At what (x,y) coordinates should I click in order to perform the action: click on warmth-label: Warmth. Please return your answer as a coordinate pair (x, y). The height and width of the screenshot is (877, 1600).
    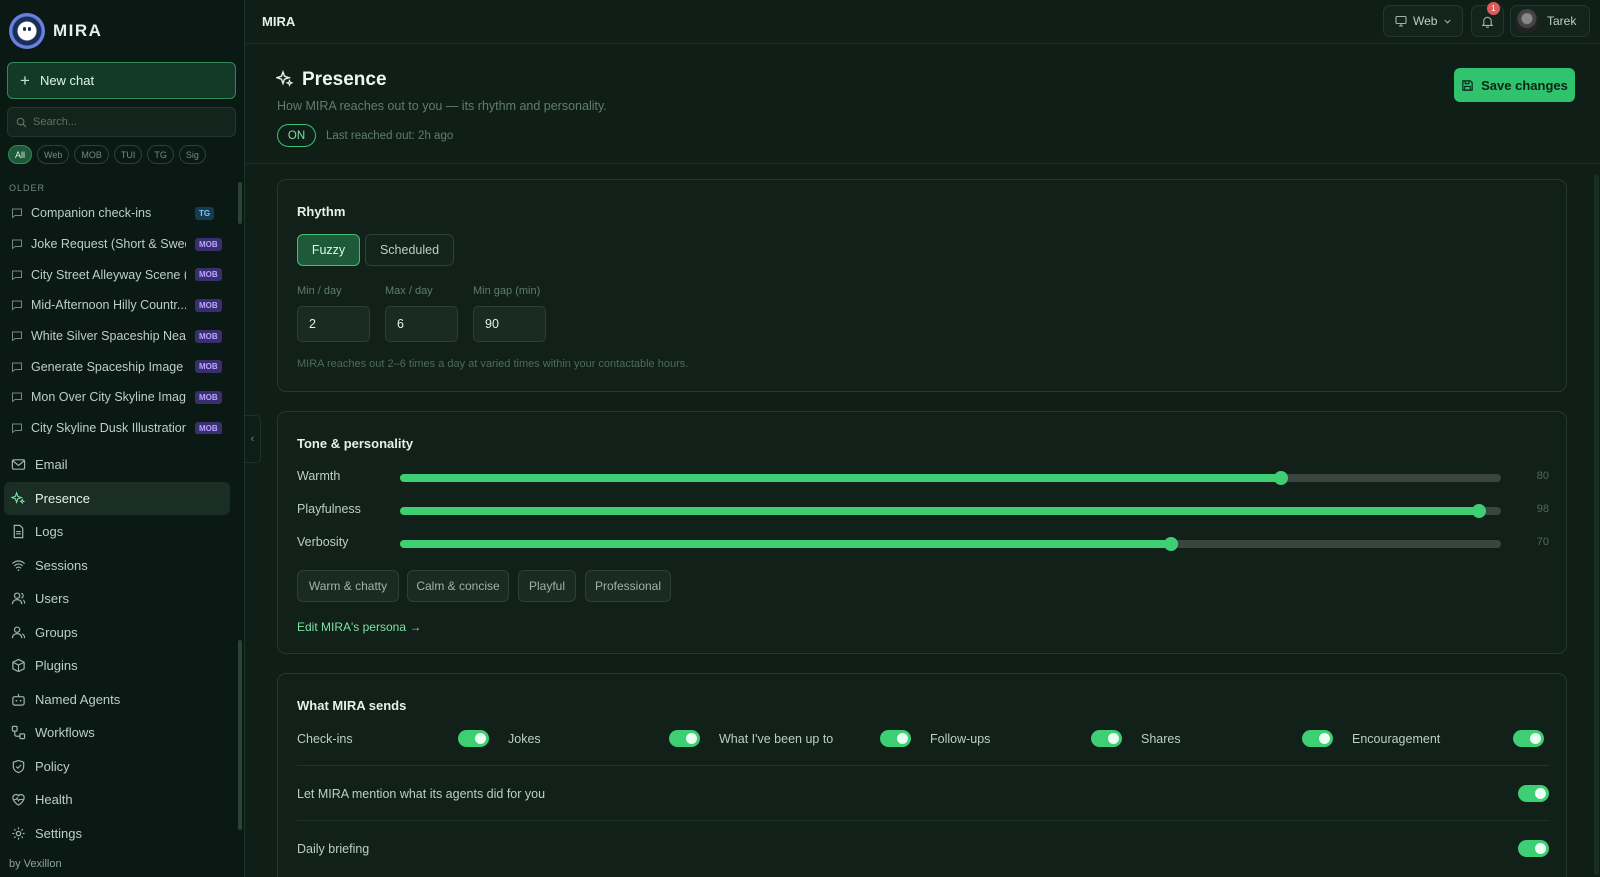
    Looking at the image, I should click on (319, 476).